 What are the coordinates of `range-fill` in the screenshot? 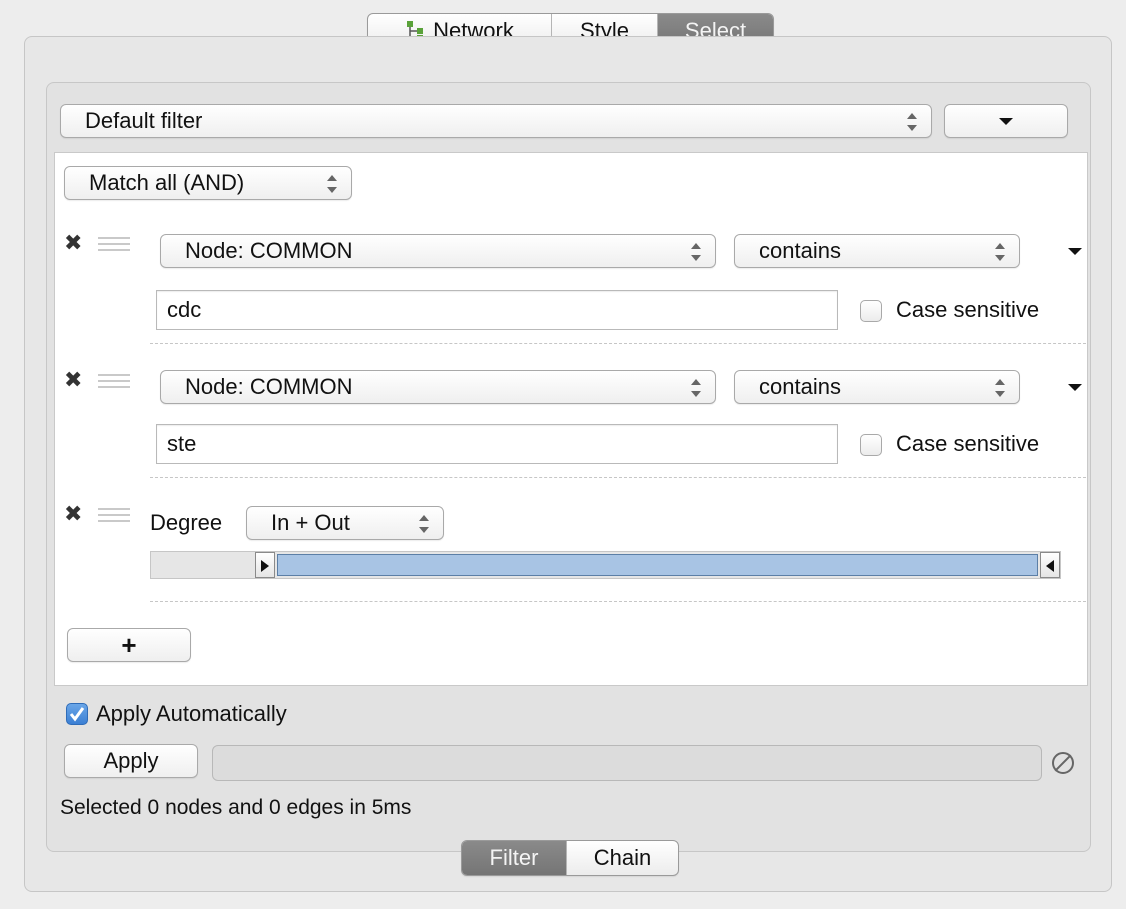 It's located at (657, 565).